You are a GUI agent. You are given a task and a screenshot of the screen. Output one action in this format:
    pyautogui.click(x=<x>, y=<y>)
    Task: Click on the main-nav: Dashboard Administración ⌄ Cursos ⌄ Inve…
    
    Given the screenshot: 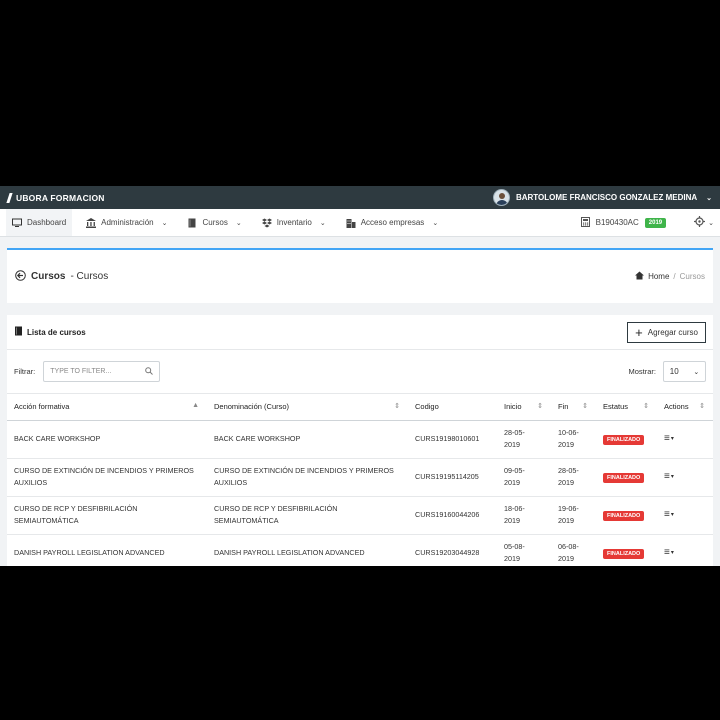 What is the action you would take?
    pyautogui.click(x=360, y=223)
    